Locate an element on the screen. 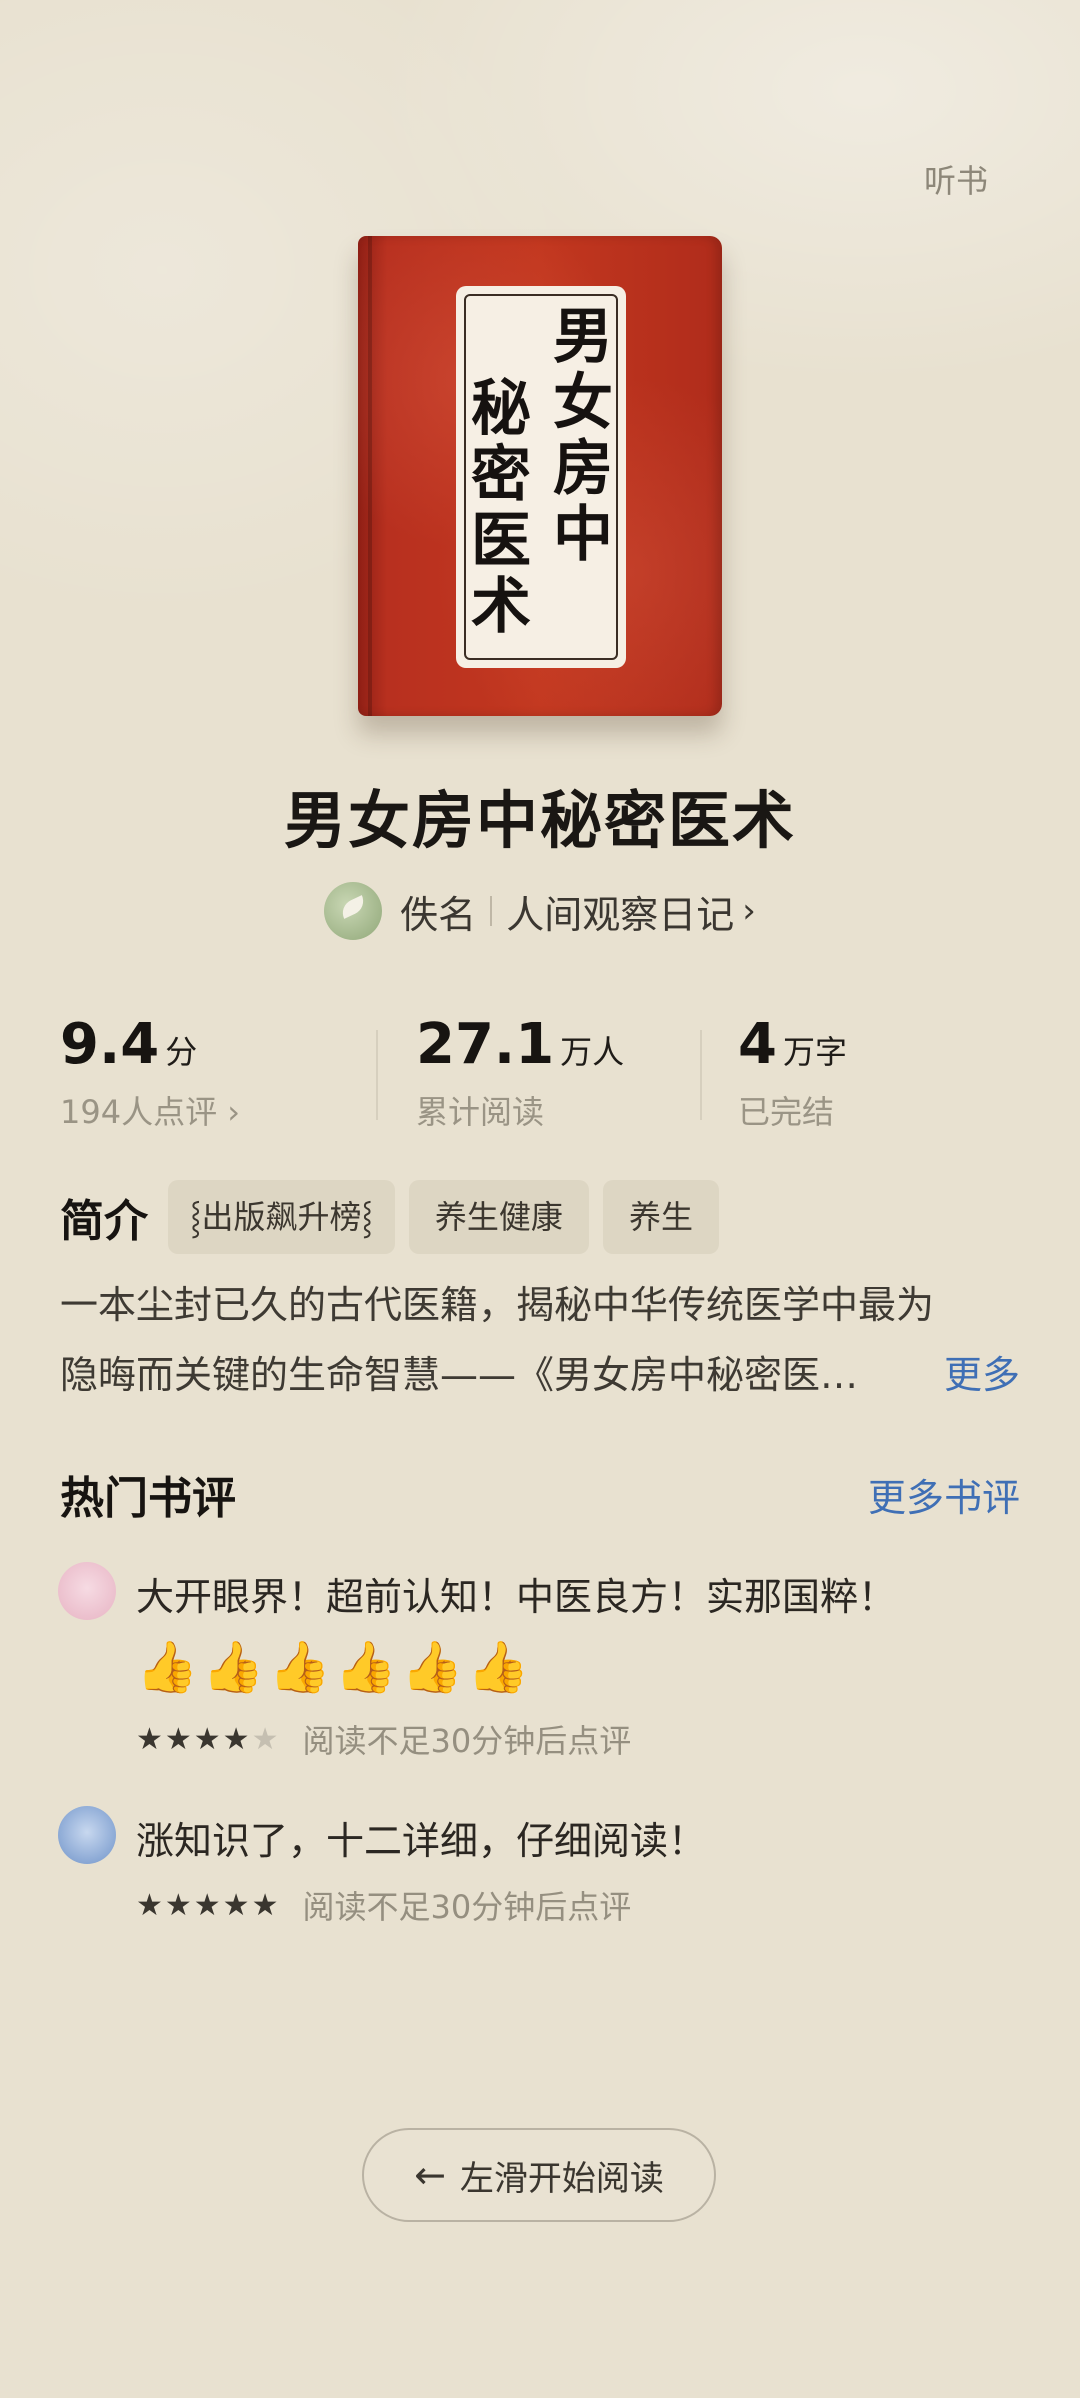 This screenshot has height=2398, width=1080. rating-stat: 9.4 分 194人点评 › is located at coordinates (150, 1072).